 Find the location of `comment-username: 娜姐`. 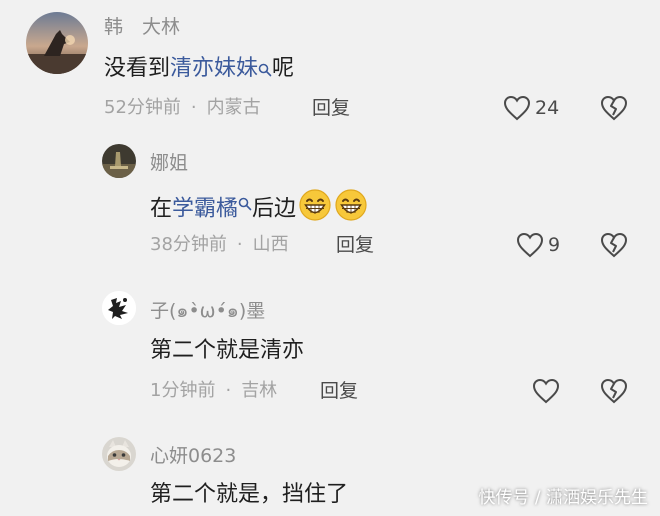

comment-username: 娜姐 is located at coordinates (169, 163).